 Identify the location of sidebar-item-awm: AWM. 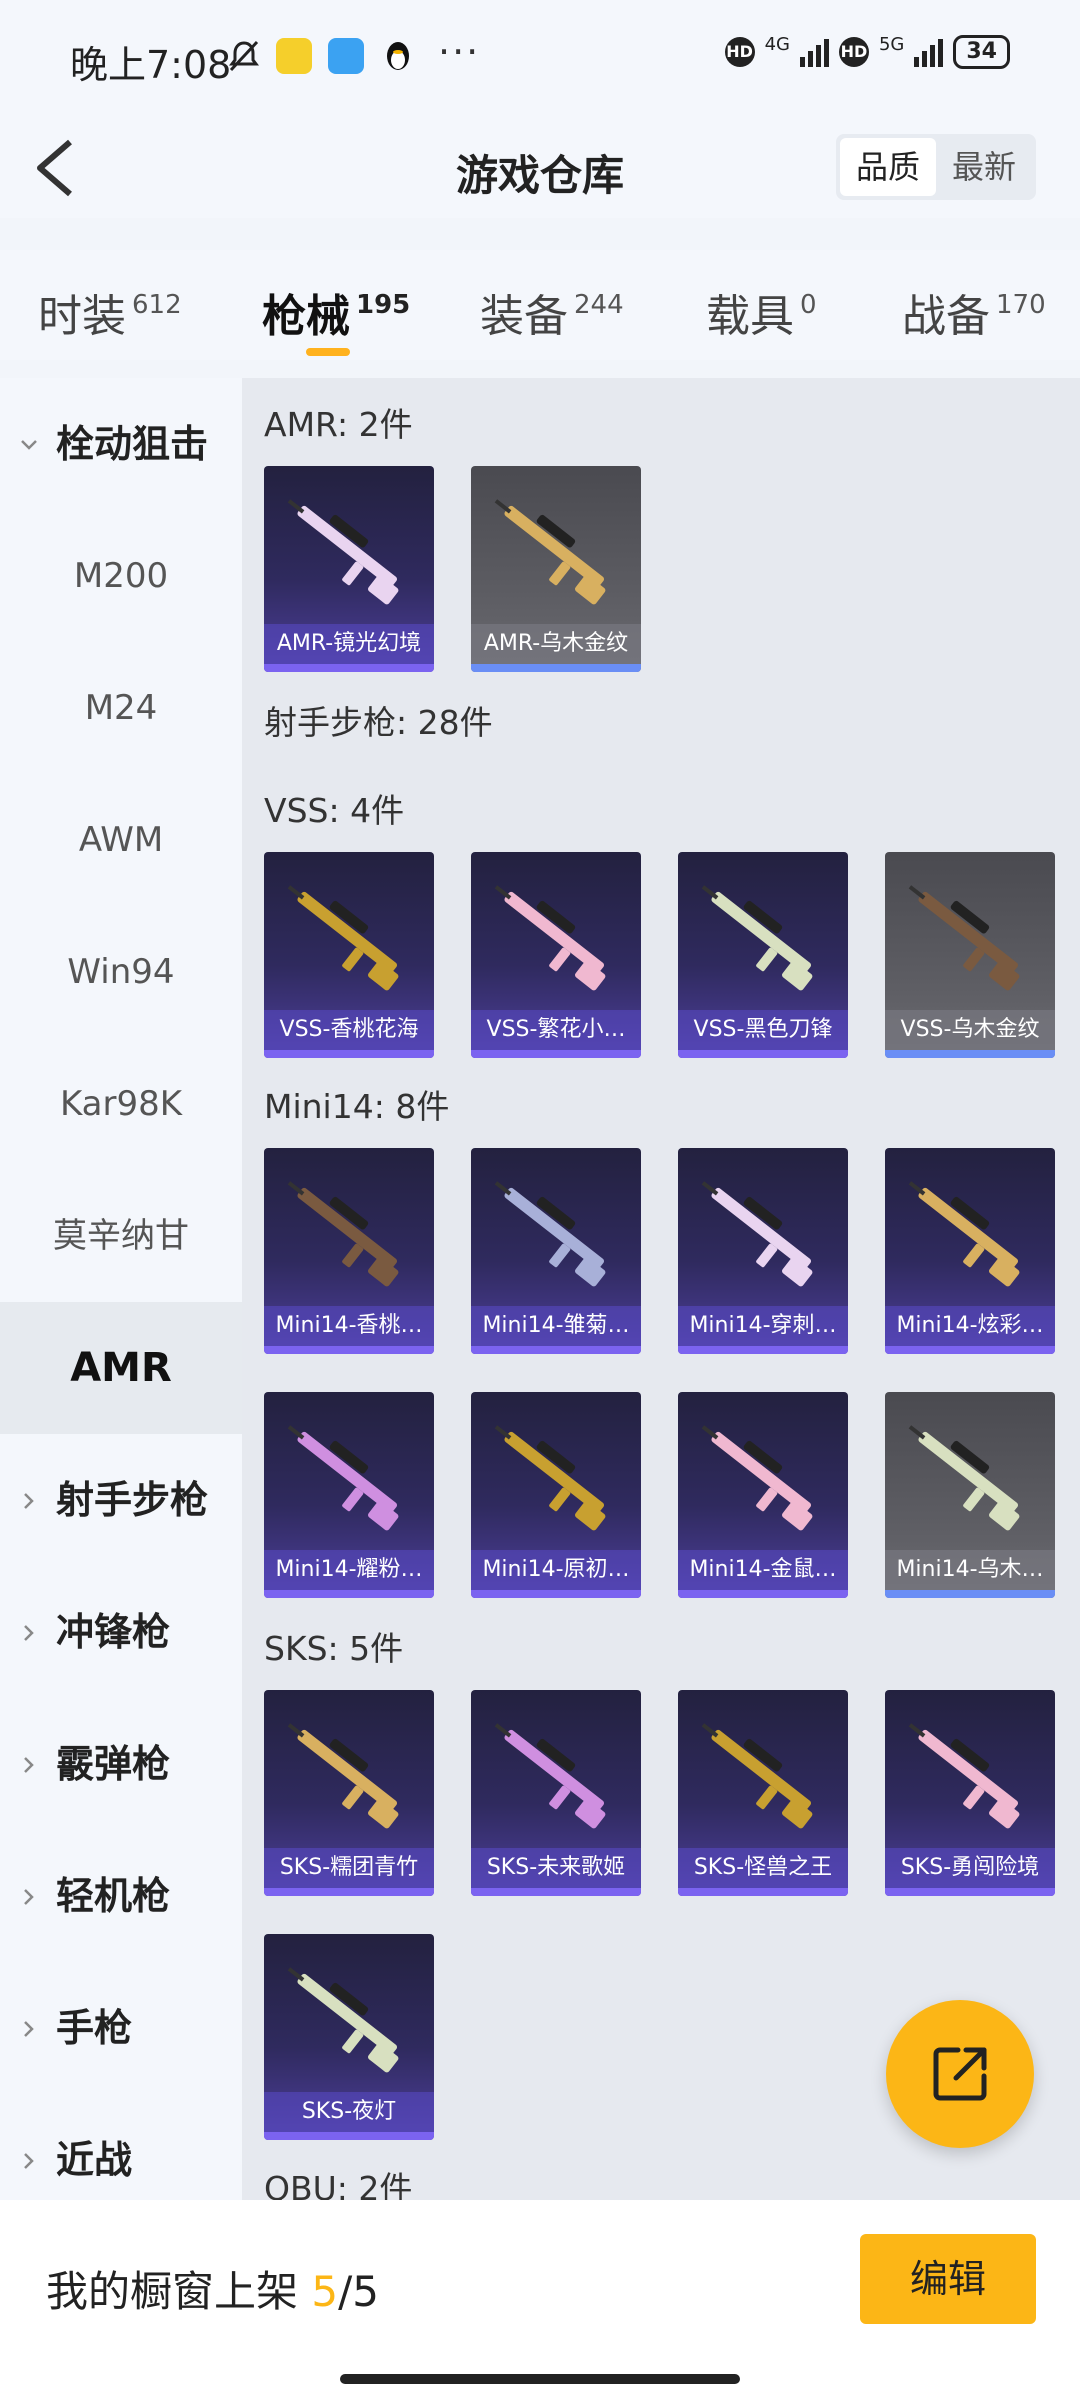
(121, 840).